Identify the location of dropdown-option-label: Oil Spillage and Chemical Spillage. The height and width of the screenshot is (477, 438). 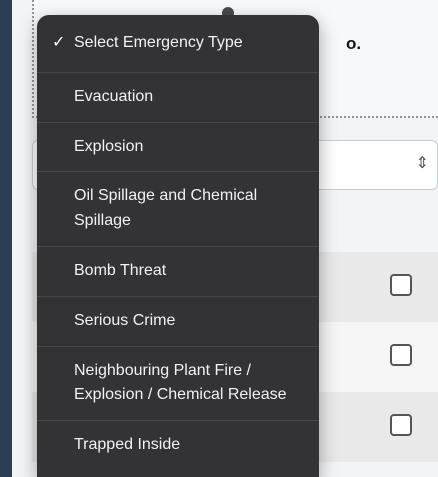
(166, 208).